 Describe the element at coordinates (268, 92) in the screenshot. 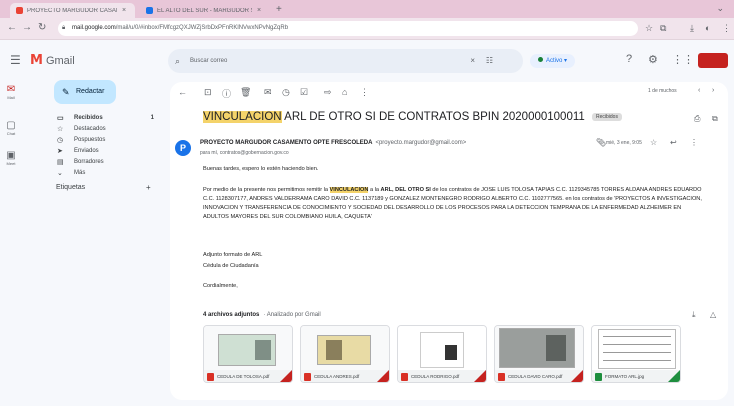

I see `mark-unread-icon: ✉` at that location.